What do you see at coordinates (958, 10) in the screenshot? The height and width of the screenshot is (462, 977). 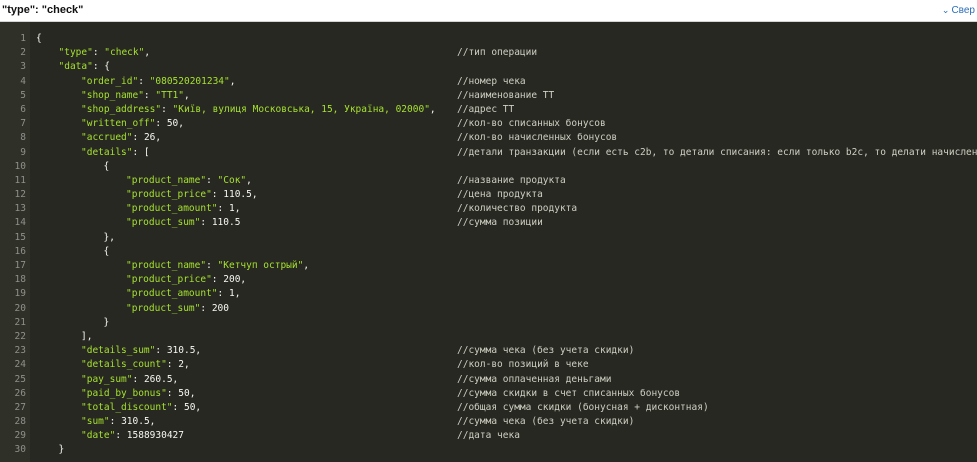 I see `collapse-button: ⌄ Свер` at bounding box center [958, 10].